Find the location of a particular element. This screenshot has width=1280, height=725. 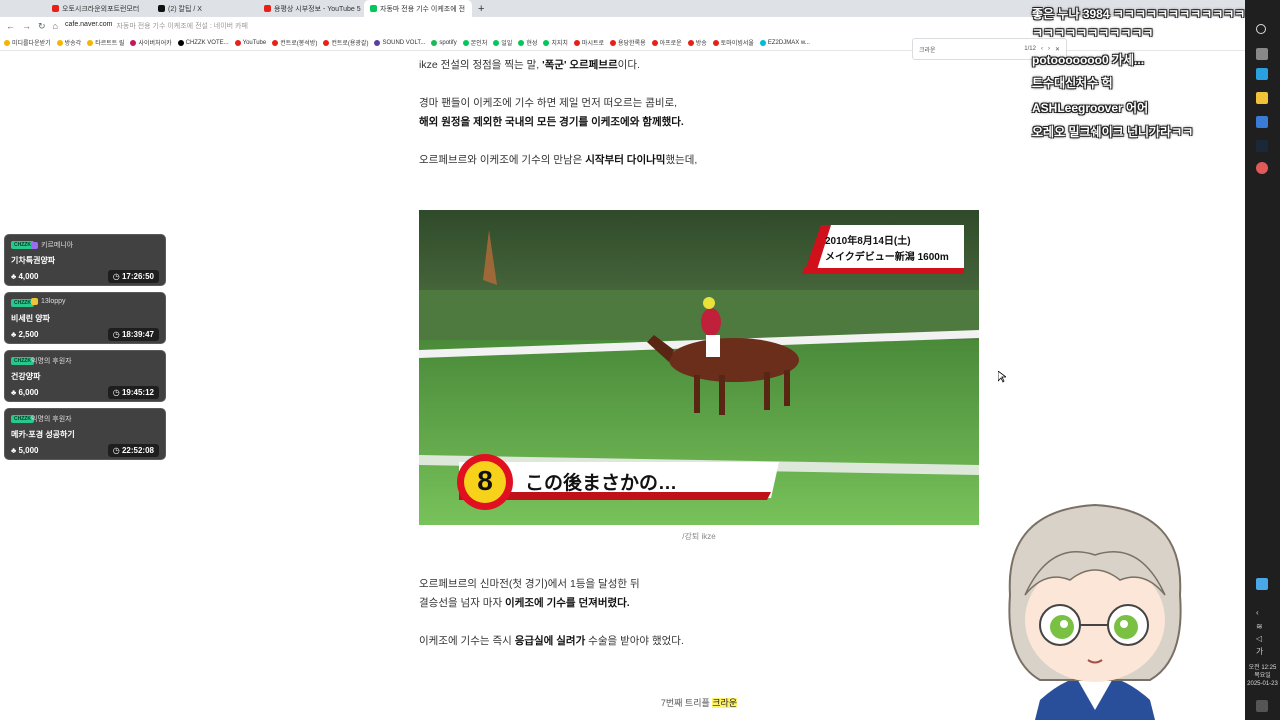

section-heading: 7번째 트리플 크라운 is located at coordinates (699, 703).